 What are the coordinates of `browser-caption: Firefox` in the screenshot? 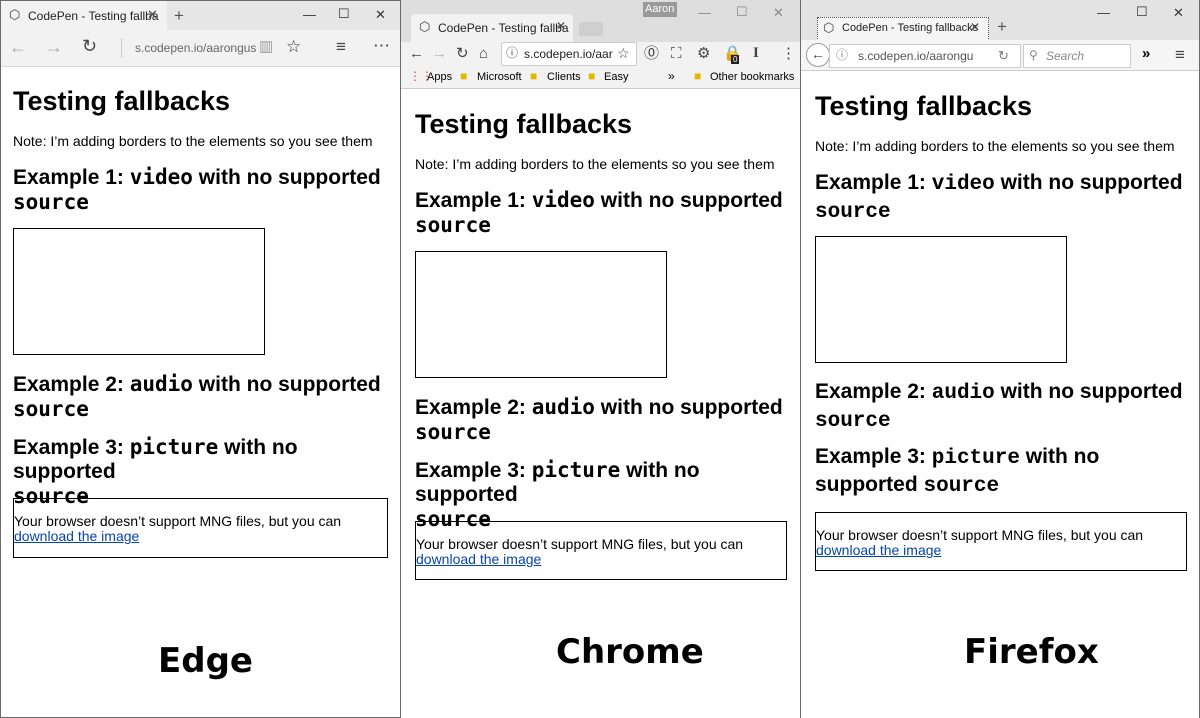 It's located at (1031, 652).